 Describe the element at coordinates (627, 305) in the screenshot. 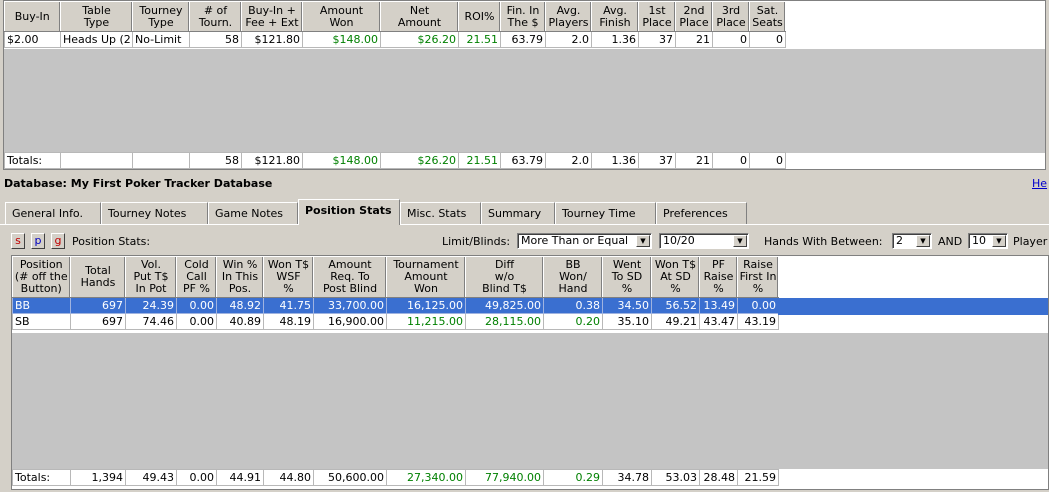

I see `table-cell: 34.50` at that location.